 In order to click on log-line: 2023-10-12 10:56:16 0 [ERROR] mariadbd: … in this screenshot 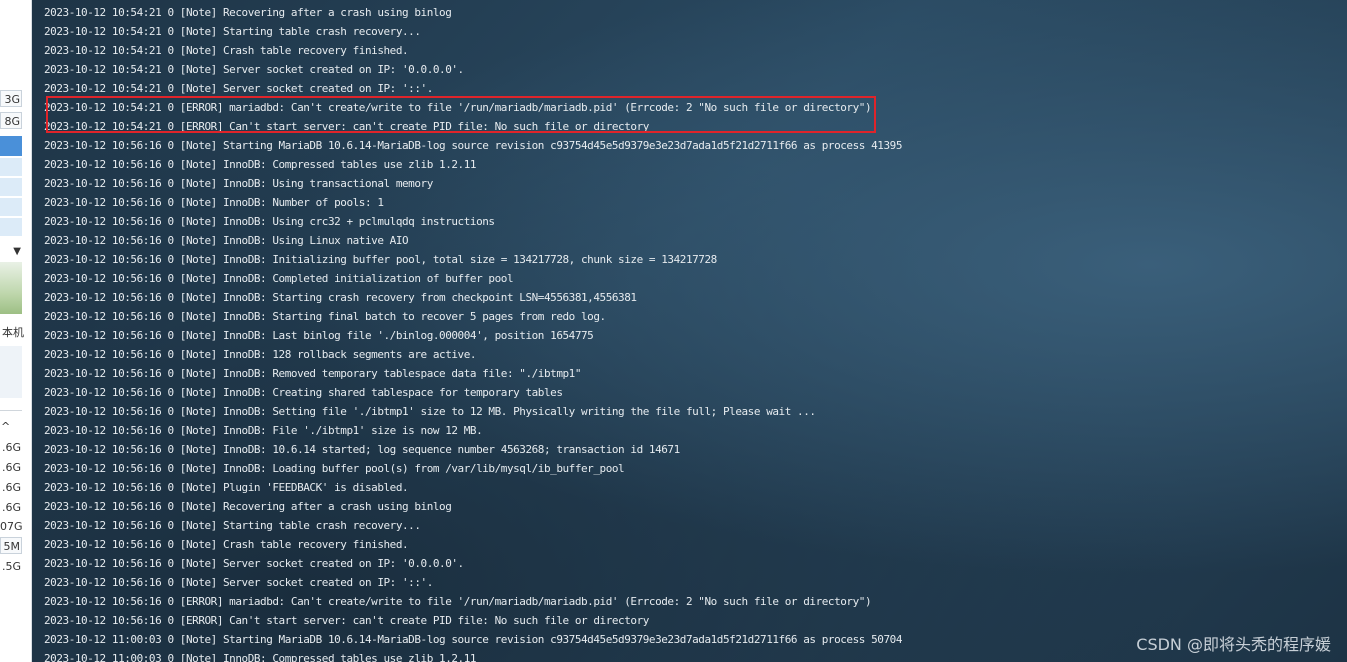, I will do `click(458, 601)`.